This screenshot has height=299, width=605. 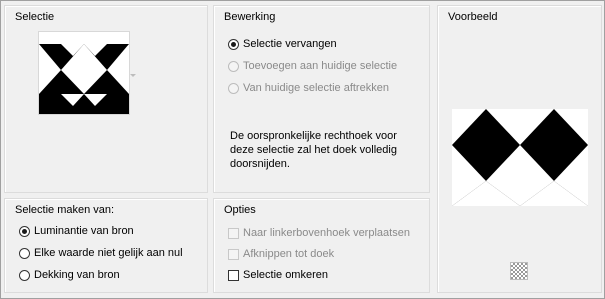 I want to click on checkbox-naar-linkerbovenhoek-verplaatsen: Naar linkerbovenhoek verplaatsen, so click(x=319, y=233).